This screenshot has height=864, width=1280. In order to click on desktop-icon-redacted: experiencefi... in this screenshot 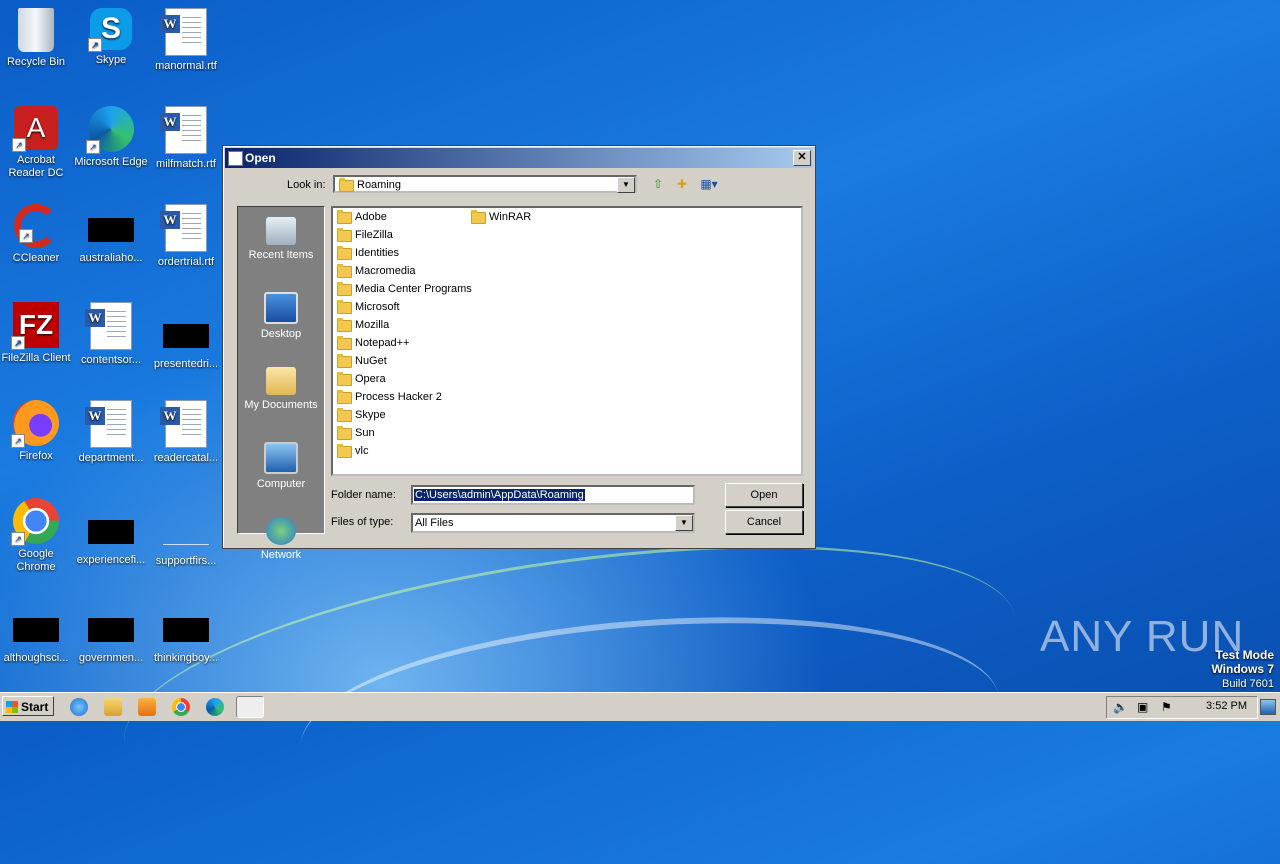, I will do `click(111, 536)`.